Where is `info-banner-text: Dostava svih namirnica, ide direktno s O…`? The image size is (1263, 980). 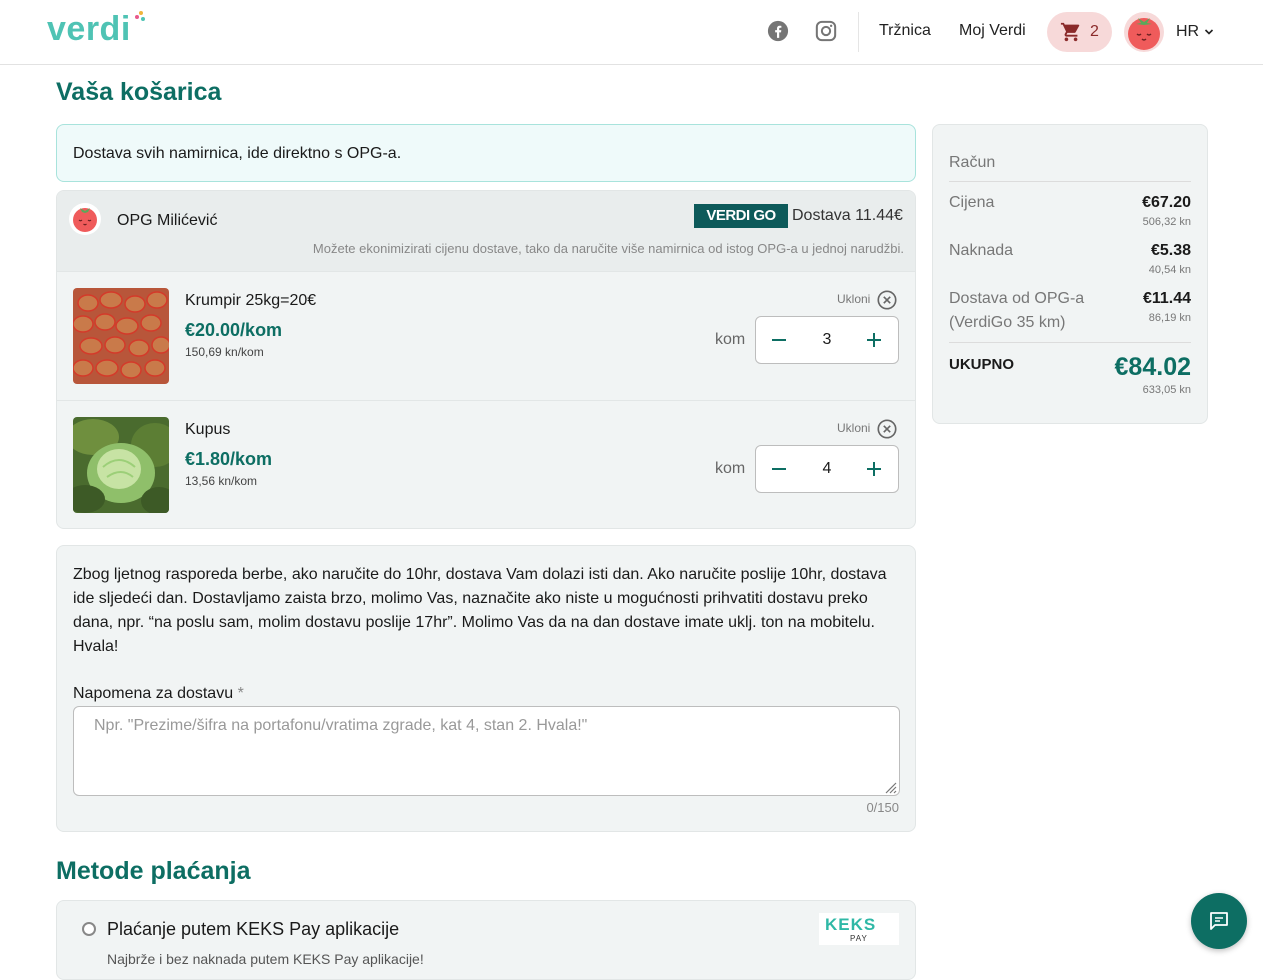 info-banner-text: Dostava svih namirnica, ide direktno s O… is located at coordinates (237, 153).